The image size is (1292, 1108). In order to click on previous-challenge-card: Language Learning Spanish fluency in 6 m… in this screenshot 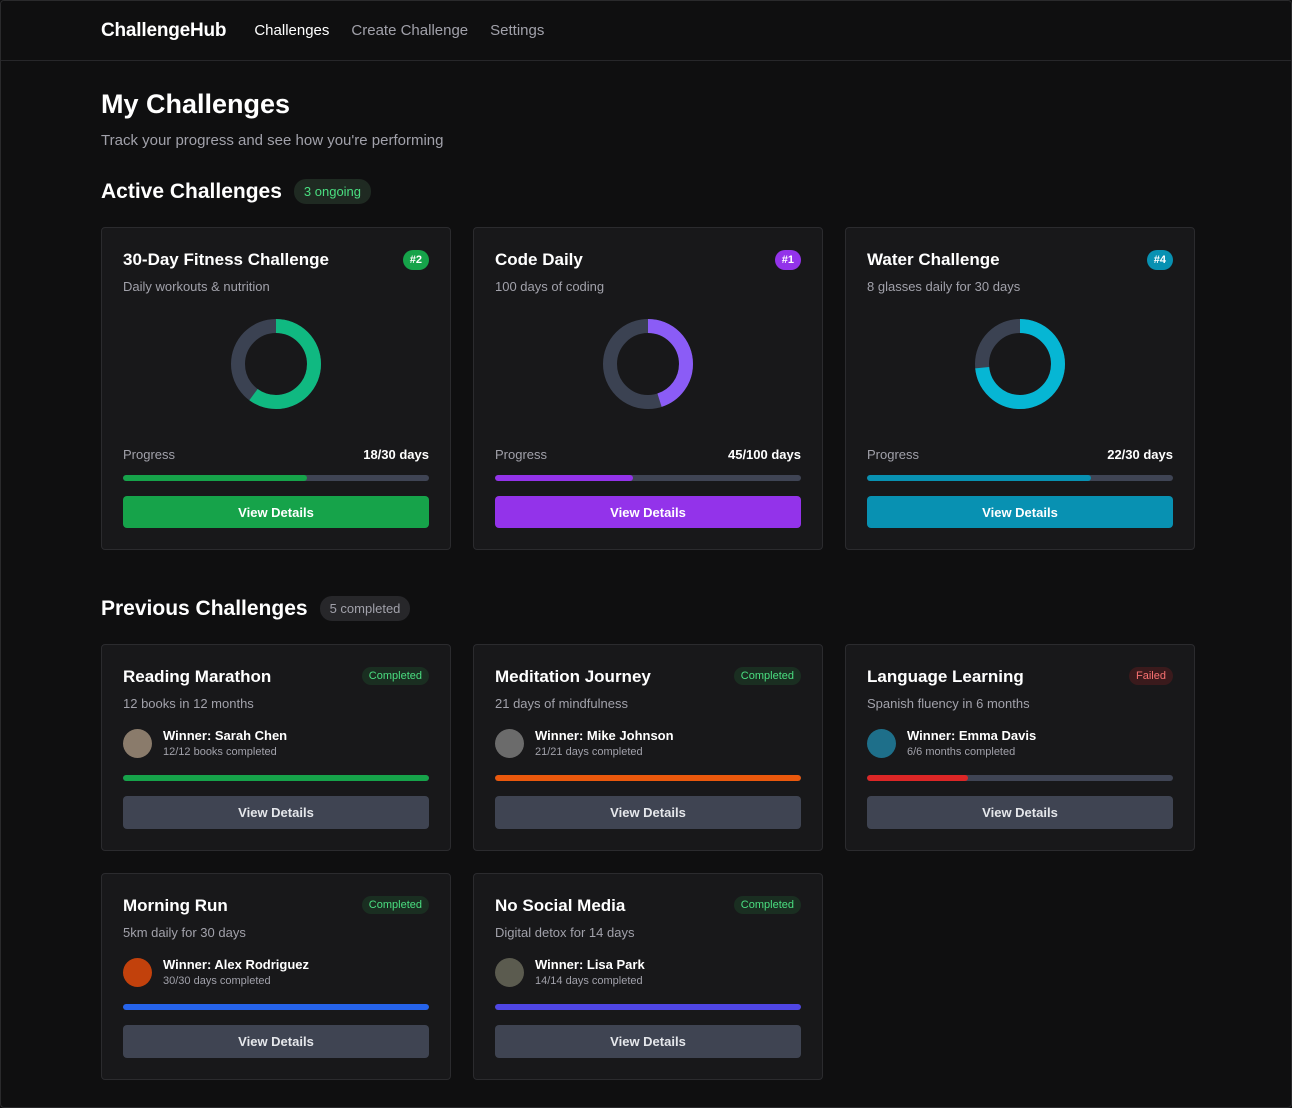, I will do `click(1020, 747)`.